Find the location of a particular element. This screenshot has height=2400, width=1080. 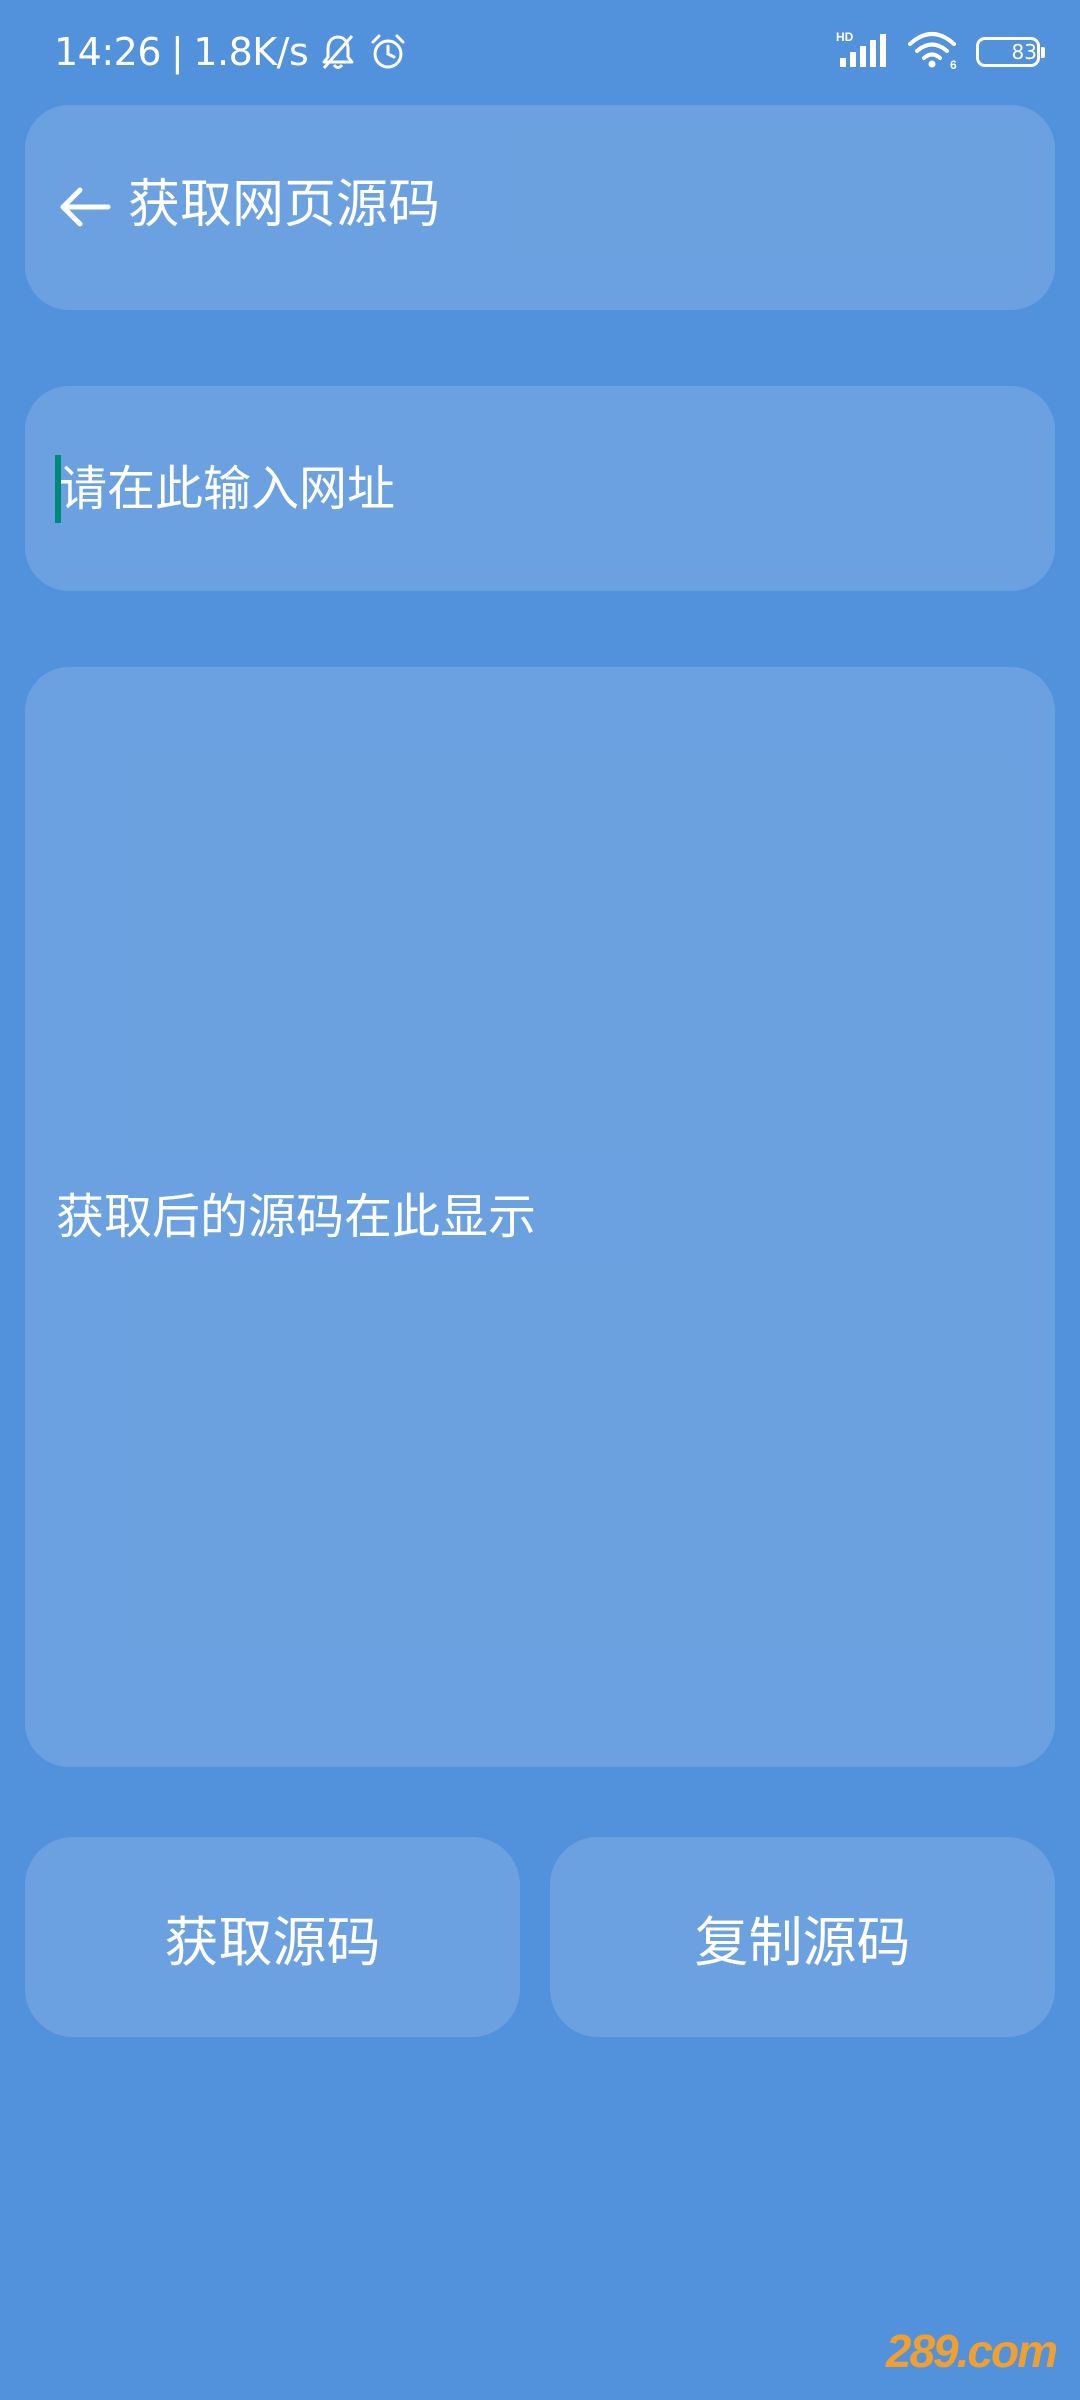

copy-source-button: 复制源码 is located at coordinates (802, 1937).